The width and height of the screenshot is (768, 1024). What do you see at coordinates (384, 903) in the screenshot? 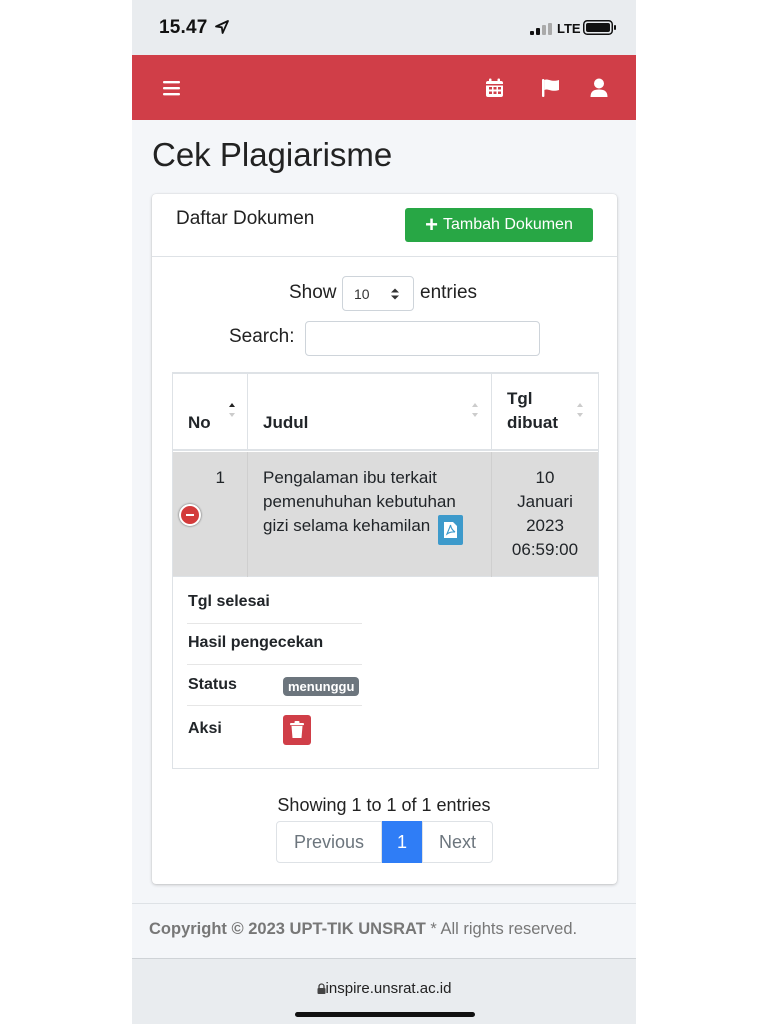
I see `footer-divider` at bounding box center [384, 903].